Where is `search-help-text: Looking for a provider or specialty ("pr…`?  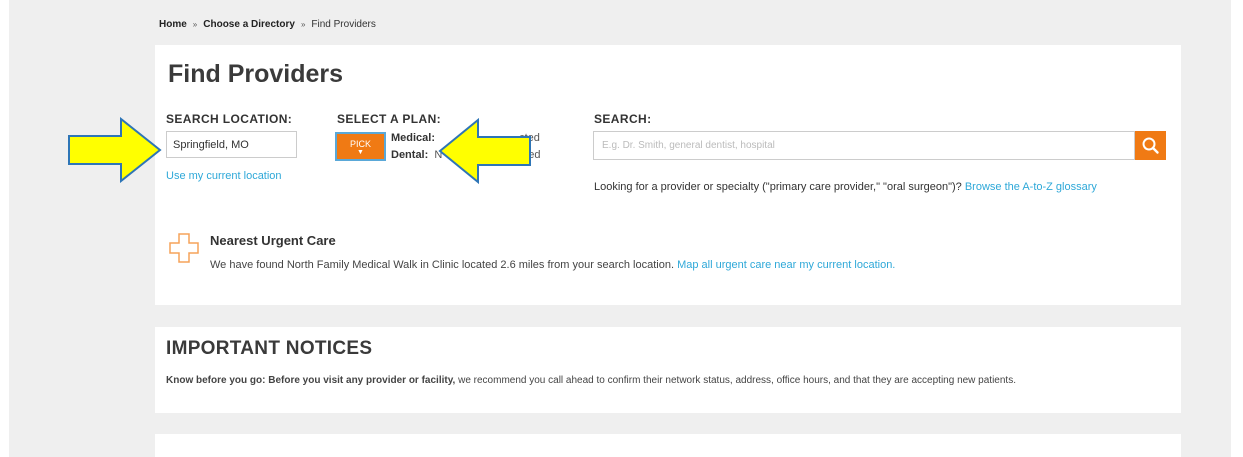 search-help-text: Looking for a provider or specialty ("pr… is located at coordinates (874, 187).